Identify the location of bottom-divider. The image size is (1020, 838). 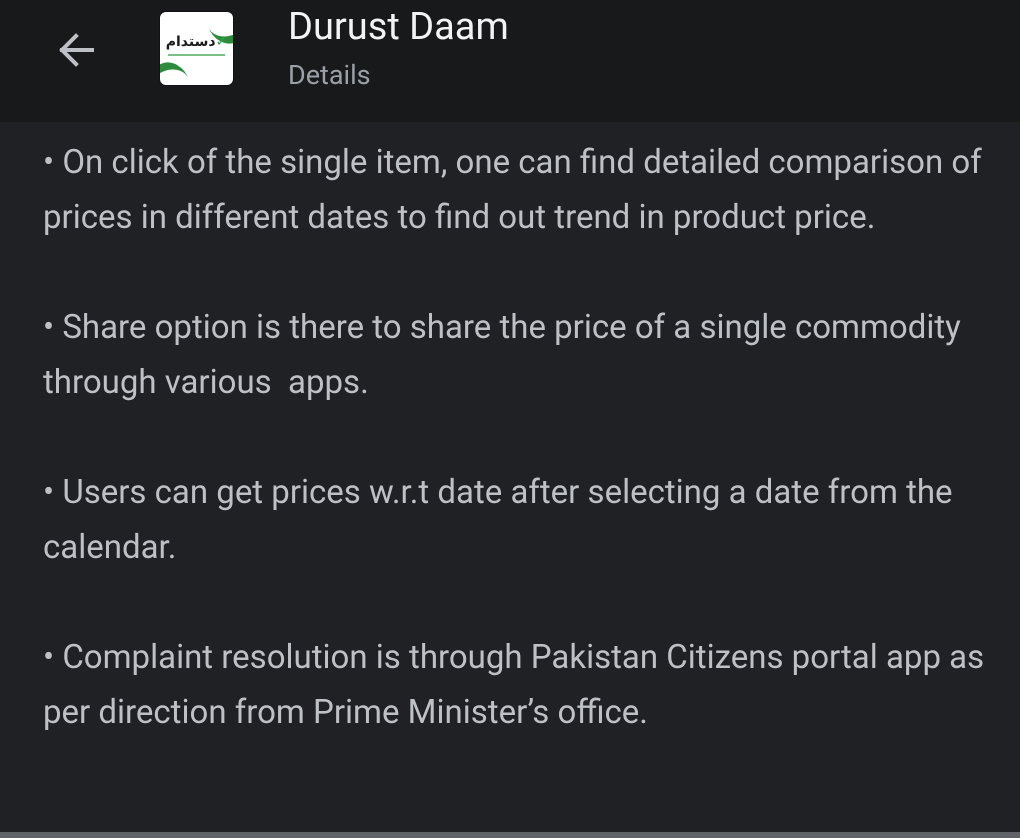
(510, 835).